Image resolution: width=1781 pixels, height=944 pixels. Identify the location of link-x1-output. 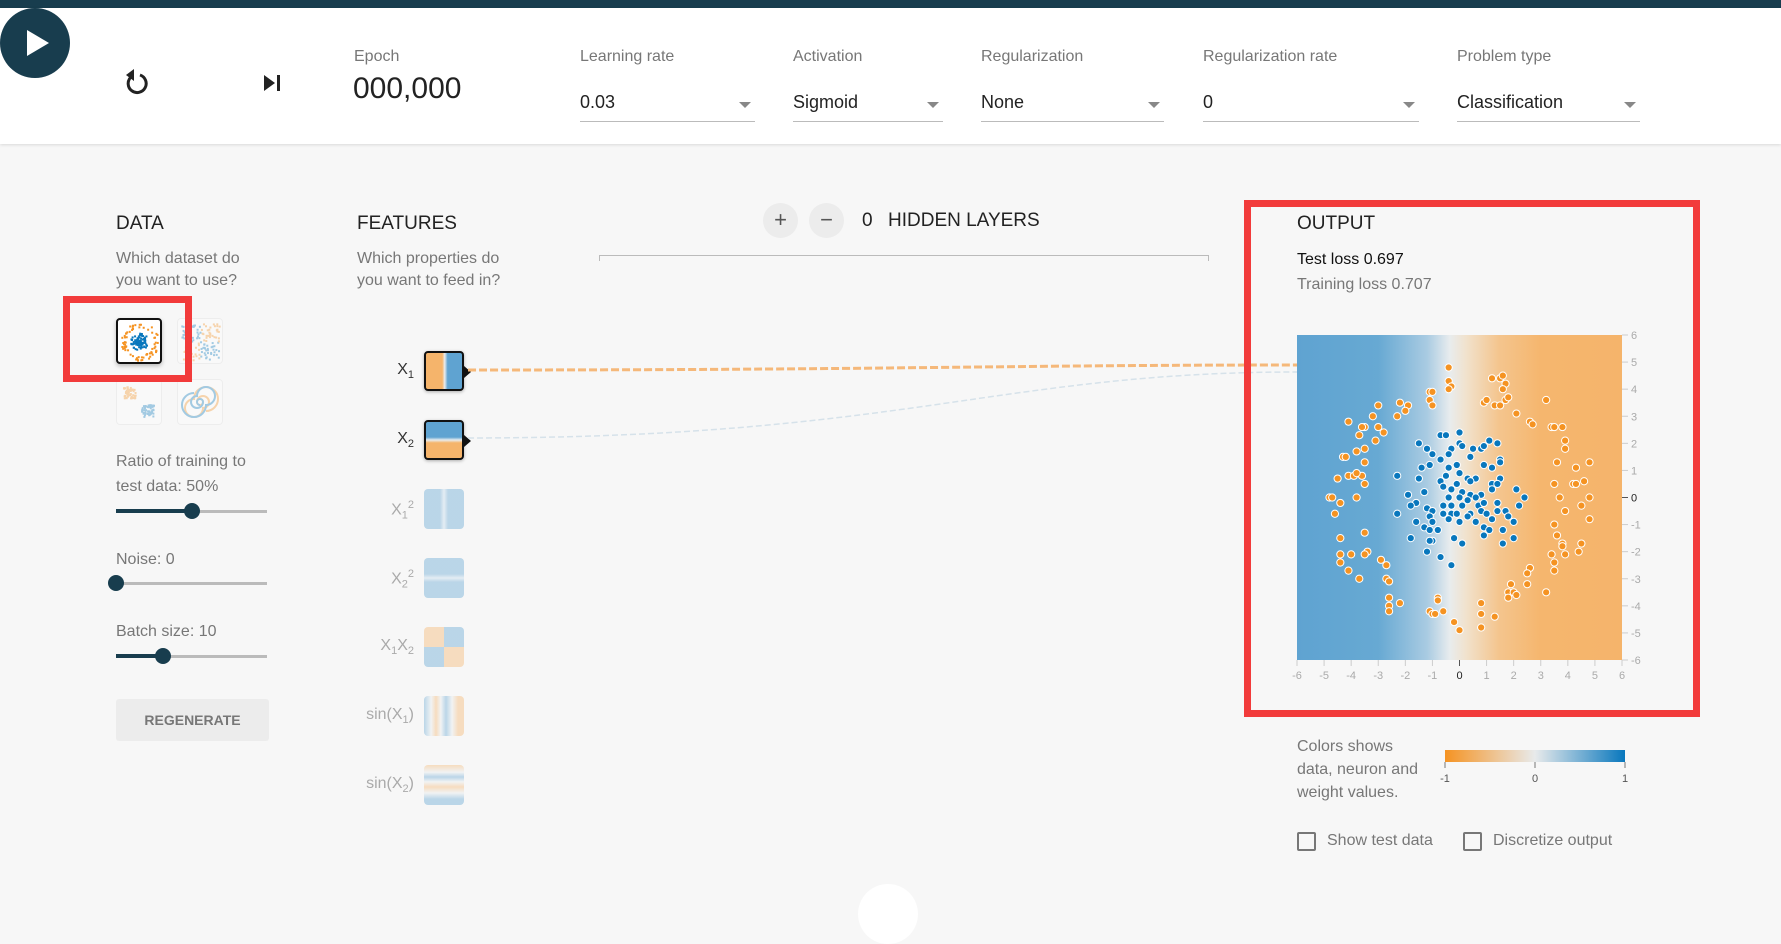
(882, 367).